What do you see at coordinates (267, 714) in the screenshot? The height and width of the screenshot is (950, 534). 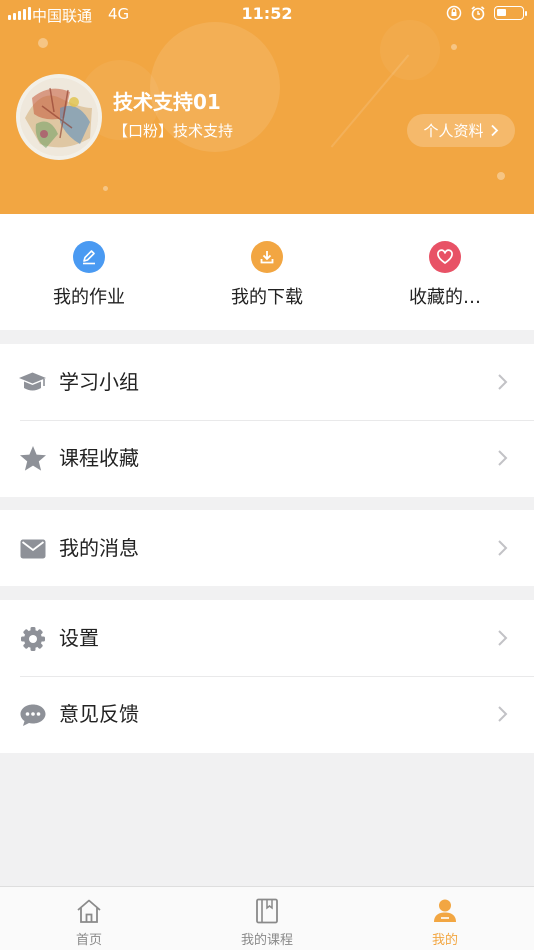 I see `menu-item-feedback: 意见反馈` at bounding box center [267, 714].